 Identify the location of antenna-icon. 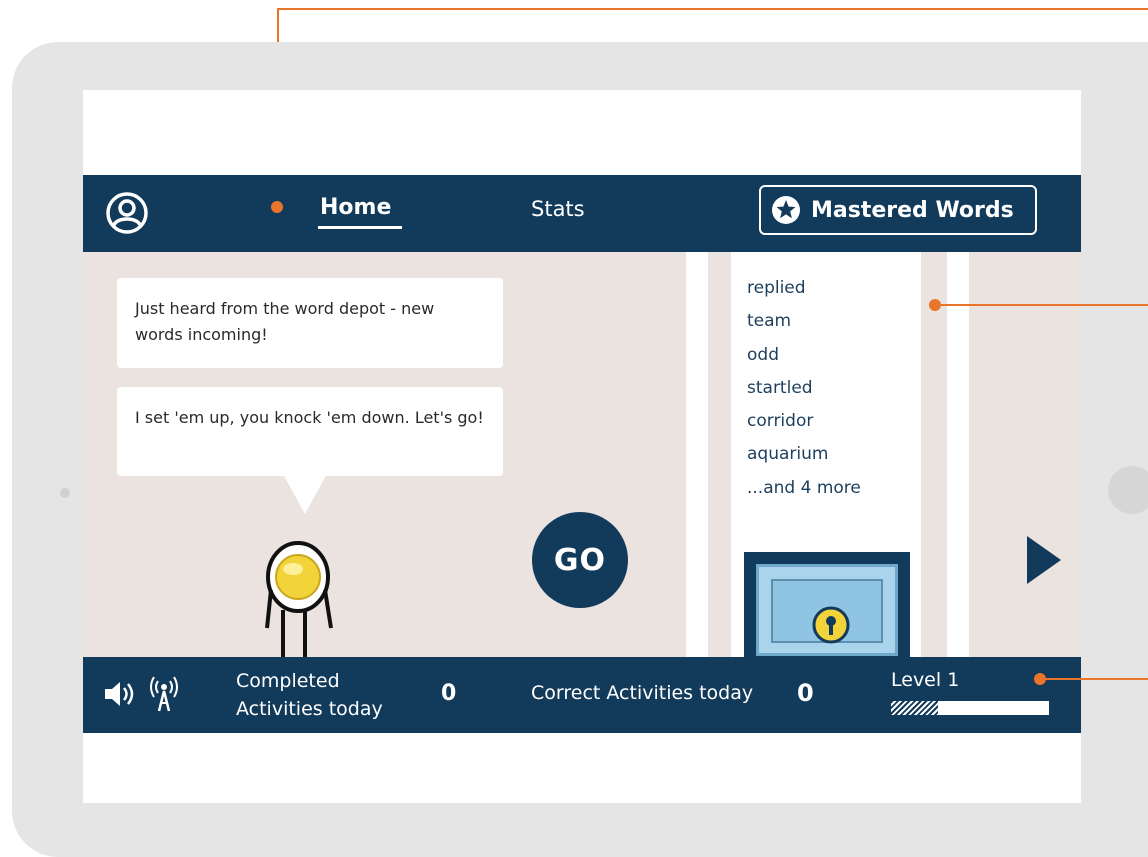
(164, 694).